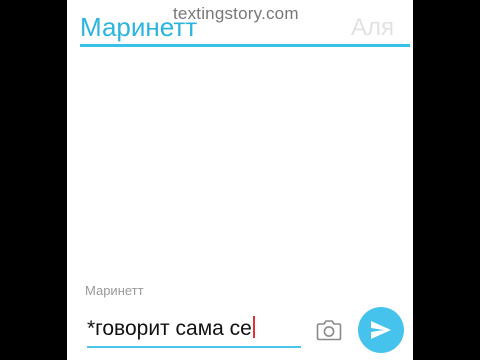  I want to click on send-icon, so click(381, 330).